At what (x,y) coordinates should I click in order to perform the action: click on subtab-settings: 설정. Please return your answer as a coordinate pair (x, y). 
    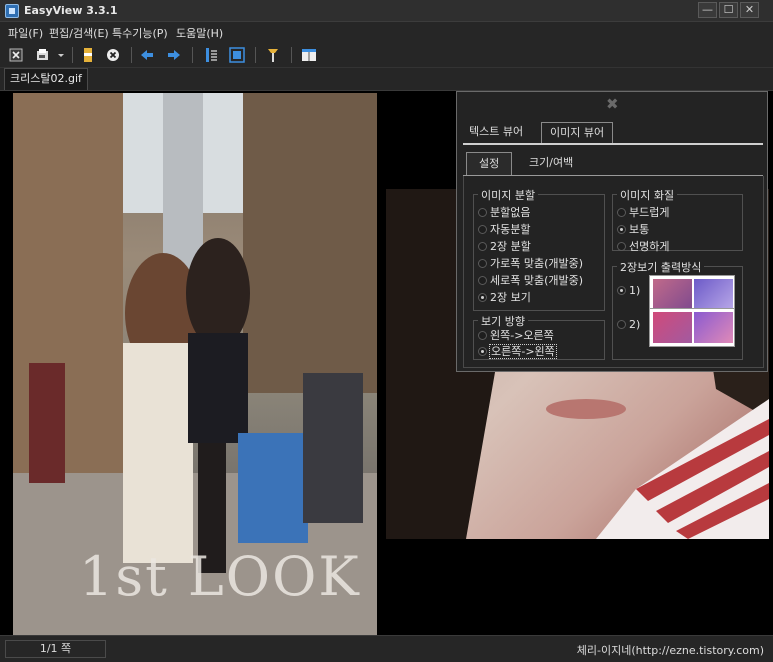
    Looking at the image, I should click on (489, 163).